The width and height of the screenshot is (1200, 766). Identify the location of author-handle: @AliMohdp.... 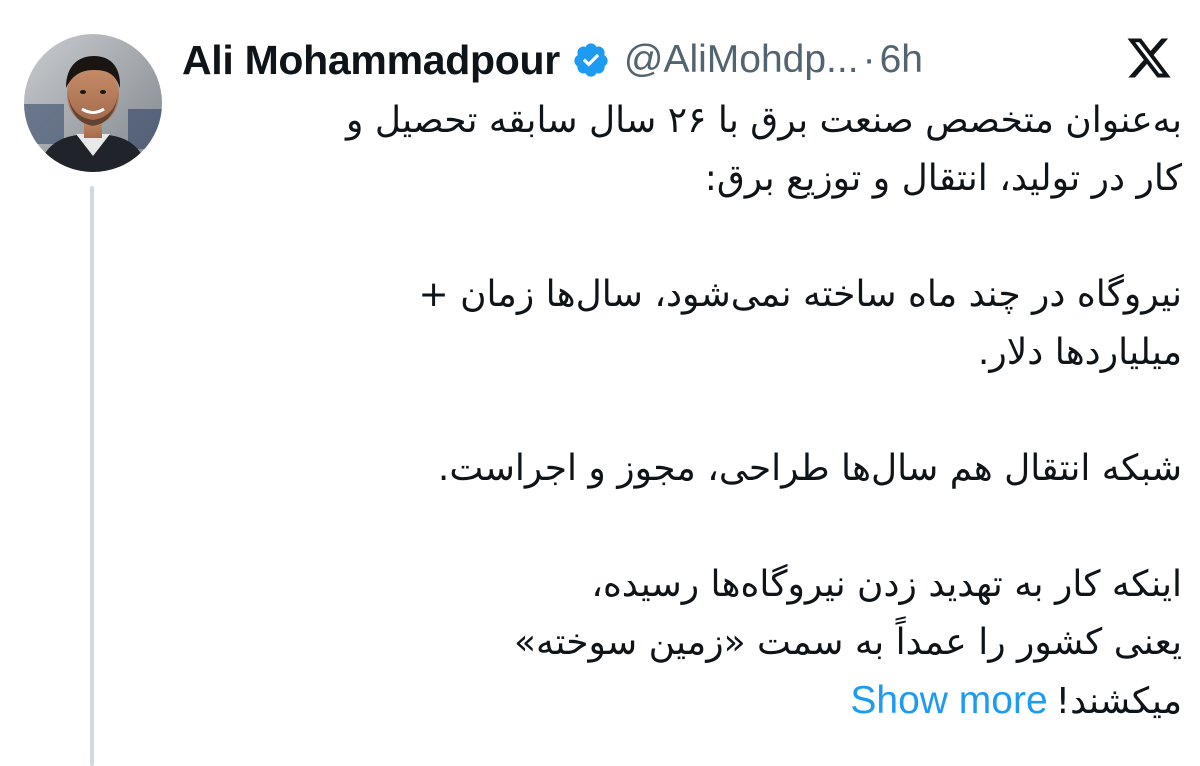
(741, 60).